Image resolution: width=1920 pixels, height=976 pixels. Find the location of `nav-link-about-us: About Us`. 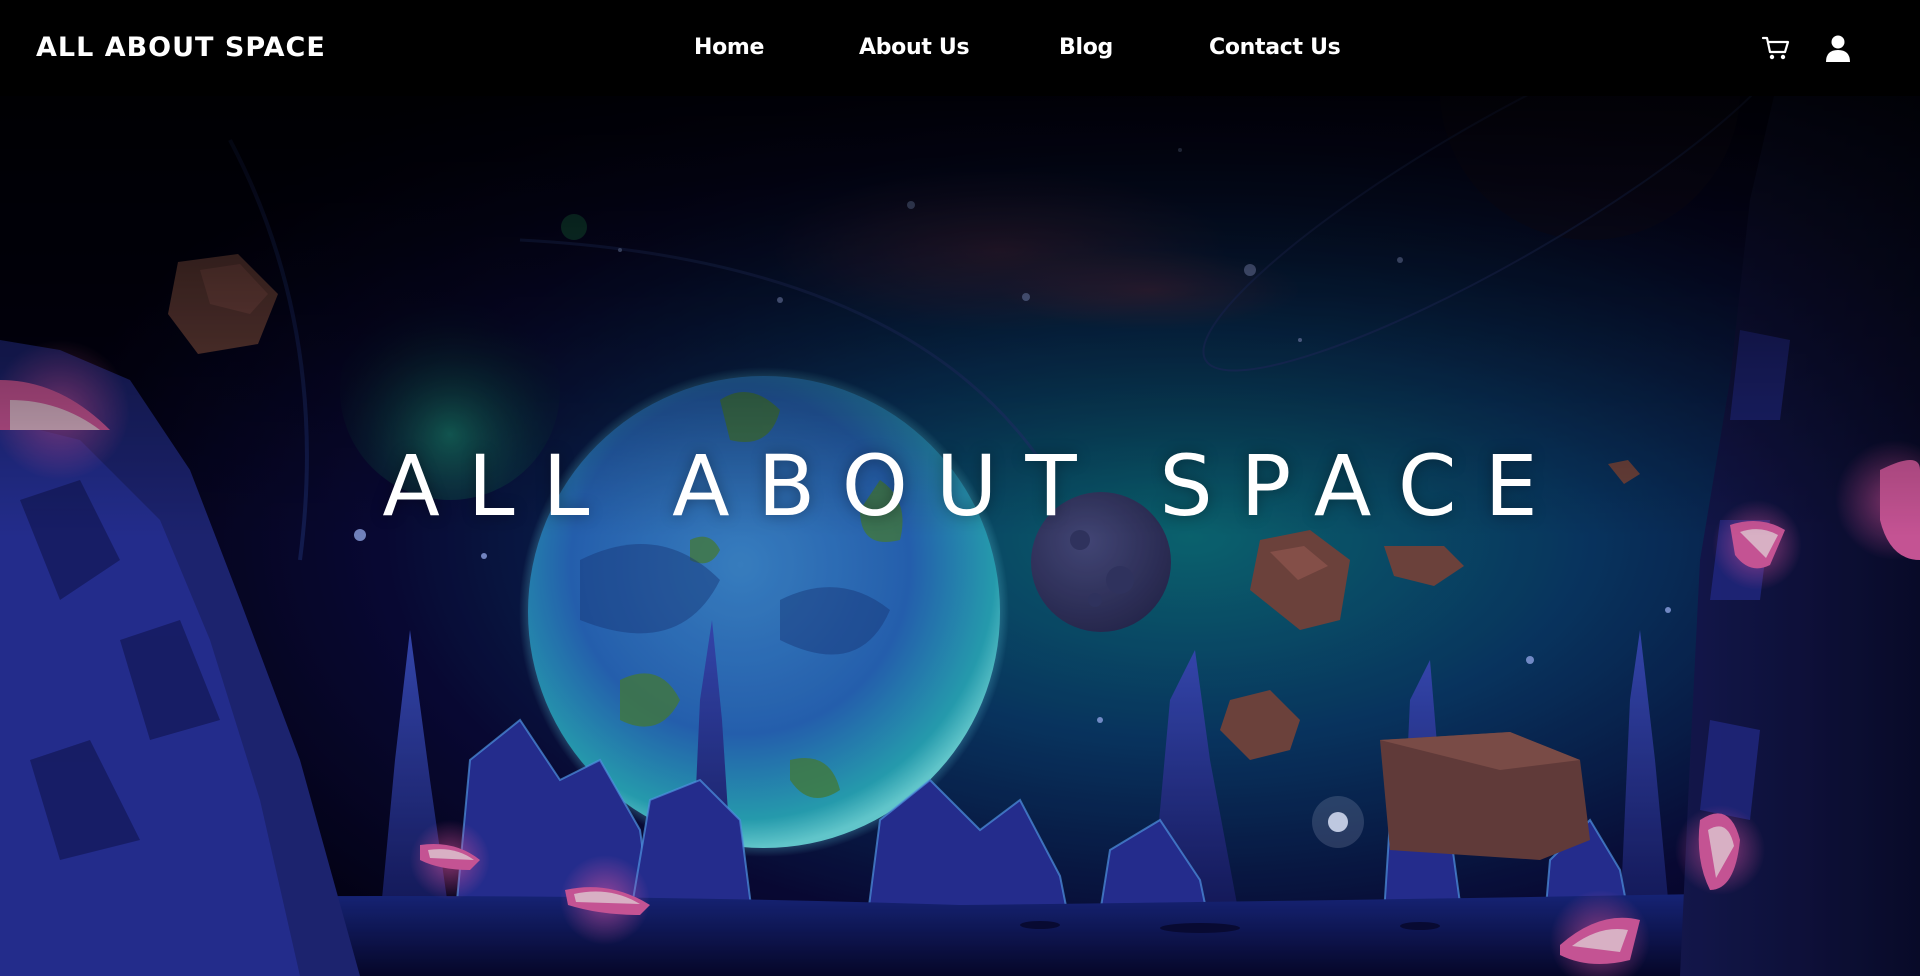

nav-link-about-us: About Us is located at coordinates (914, 48).